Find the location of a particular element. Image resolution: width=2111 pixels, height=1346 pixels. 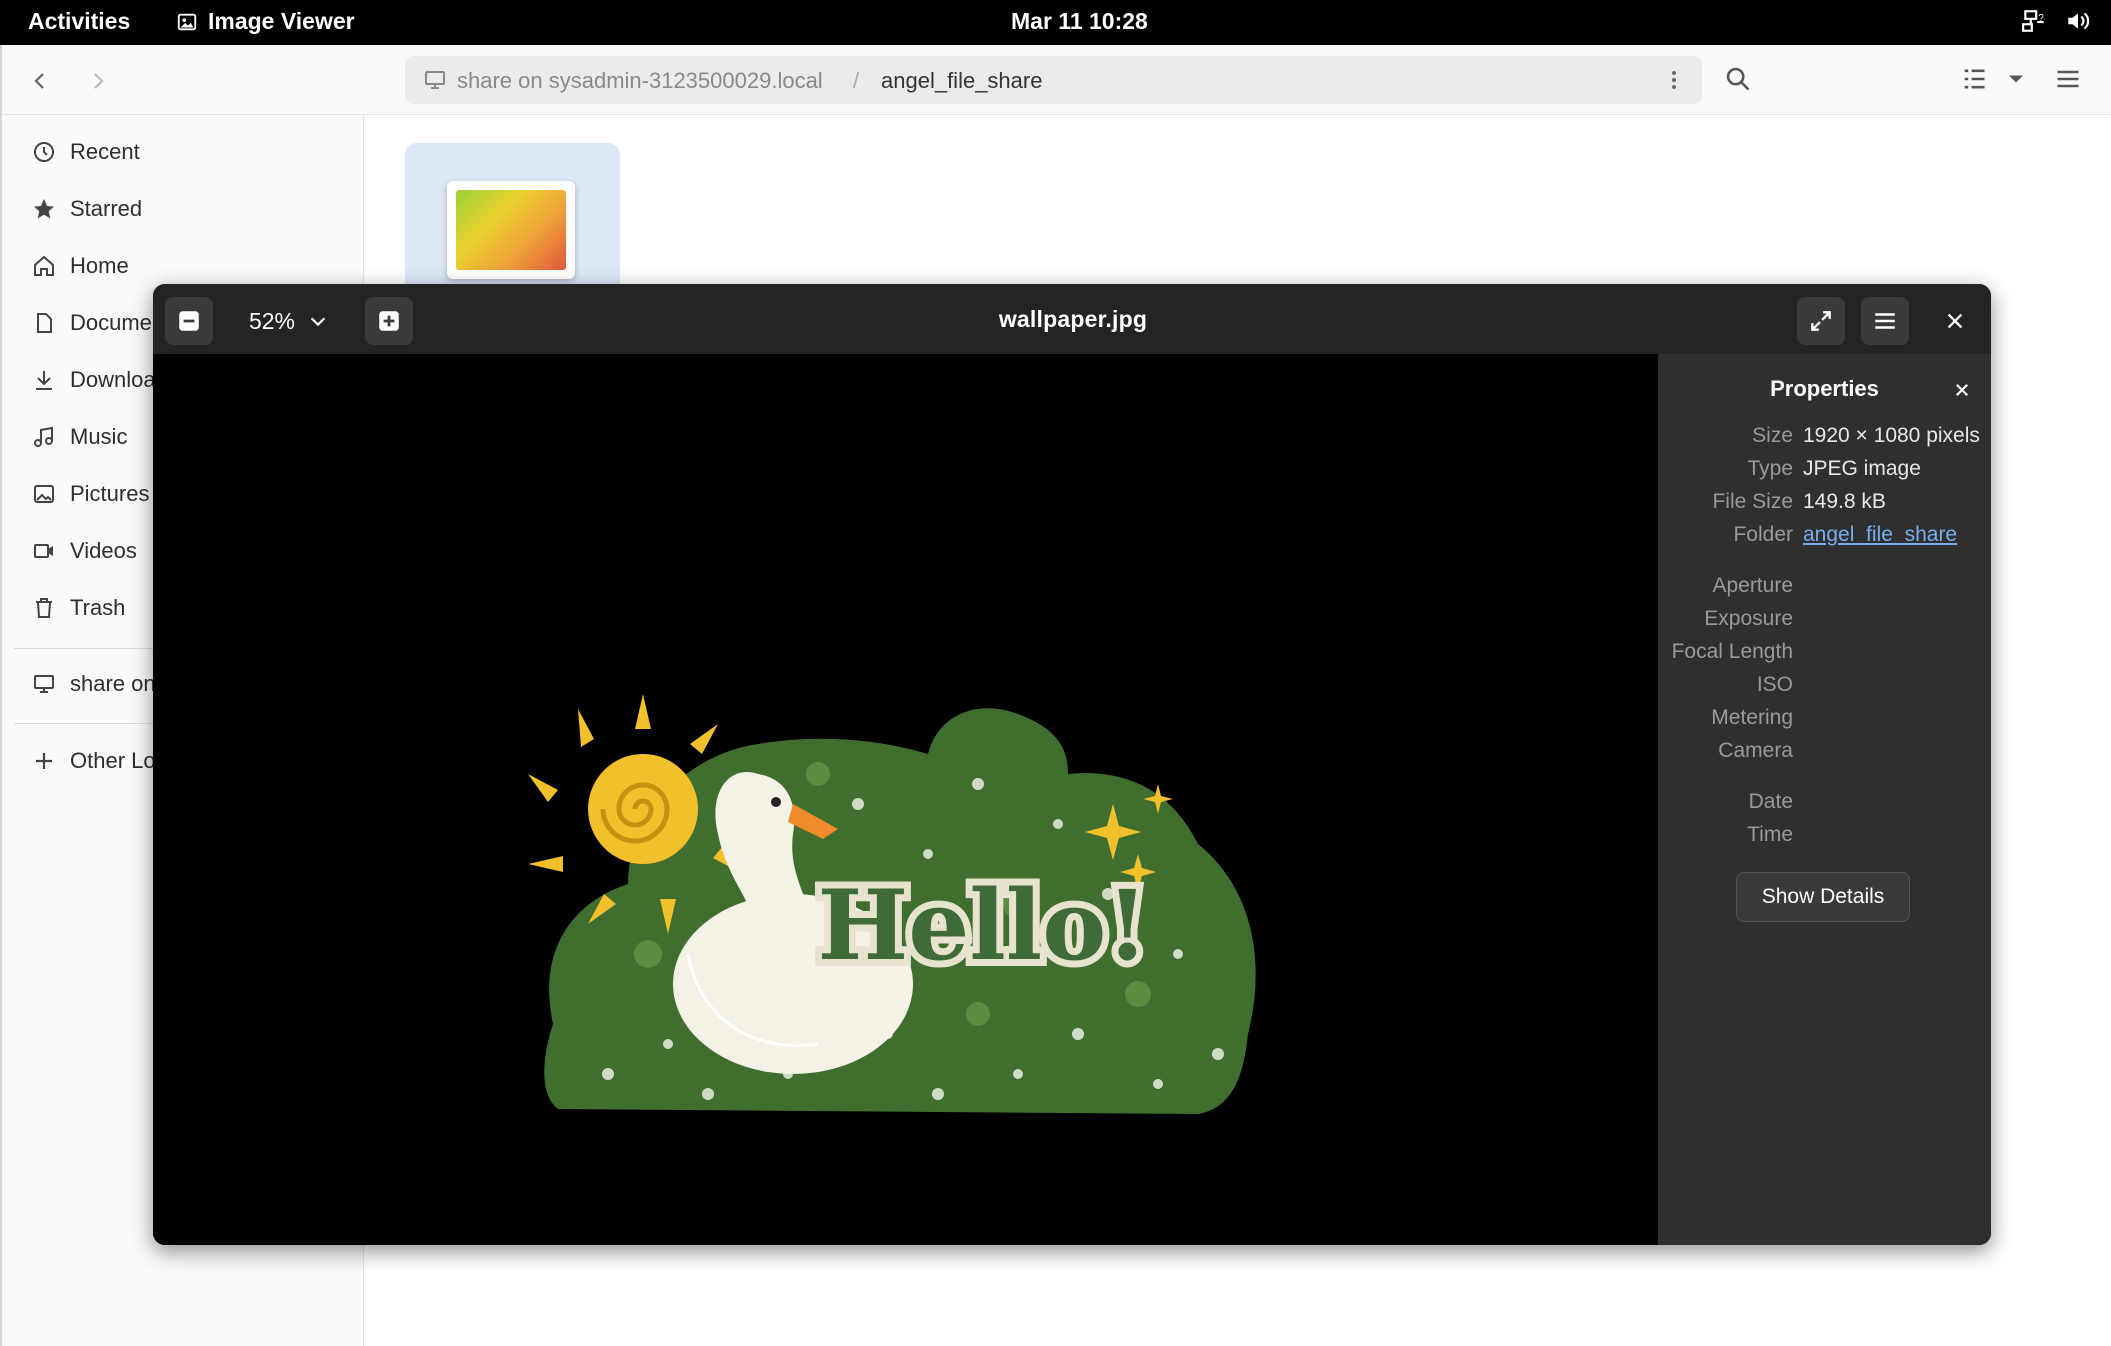

property-camera: Camera is located at coordinates (1755, 750).